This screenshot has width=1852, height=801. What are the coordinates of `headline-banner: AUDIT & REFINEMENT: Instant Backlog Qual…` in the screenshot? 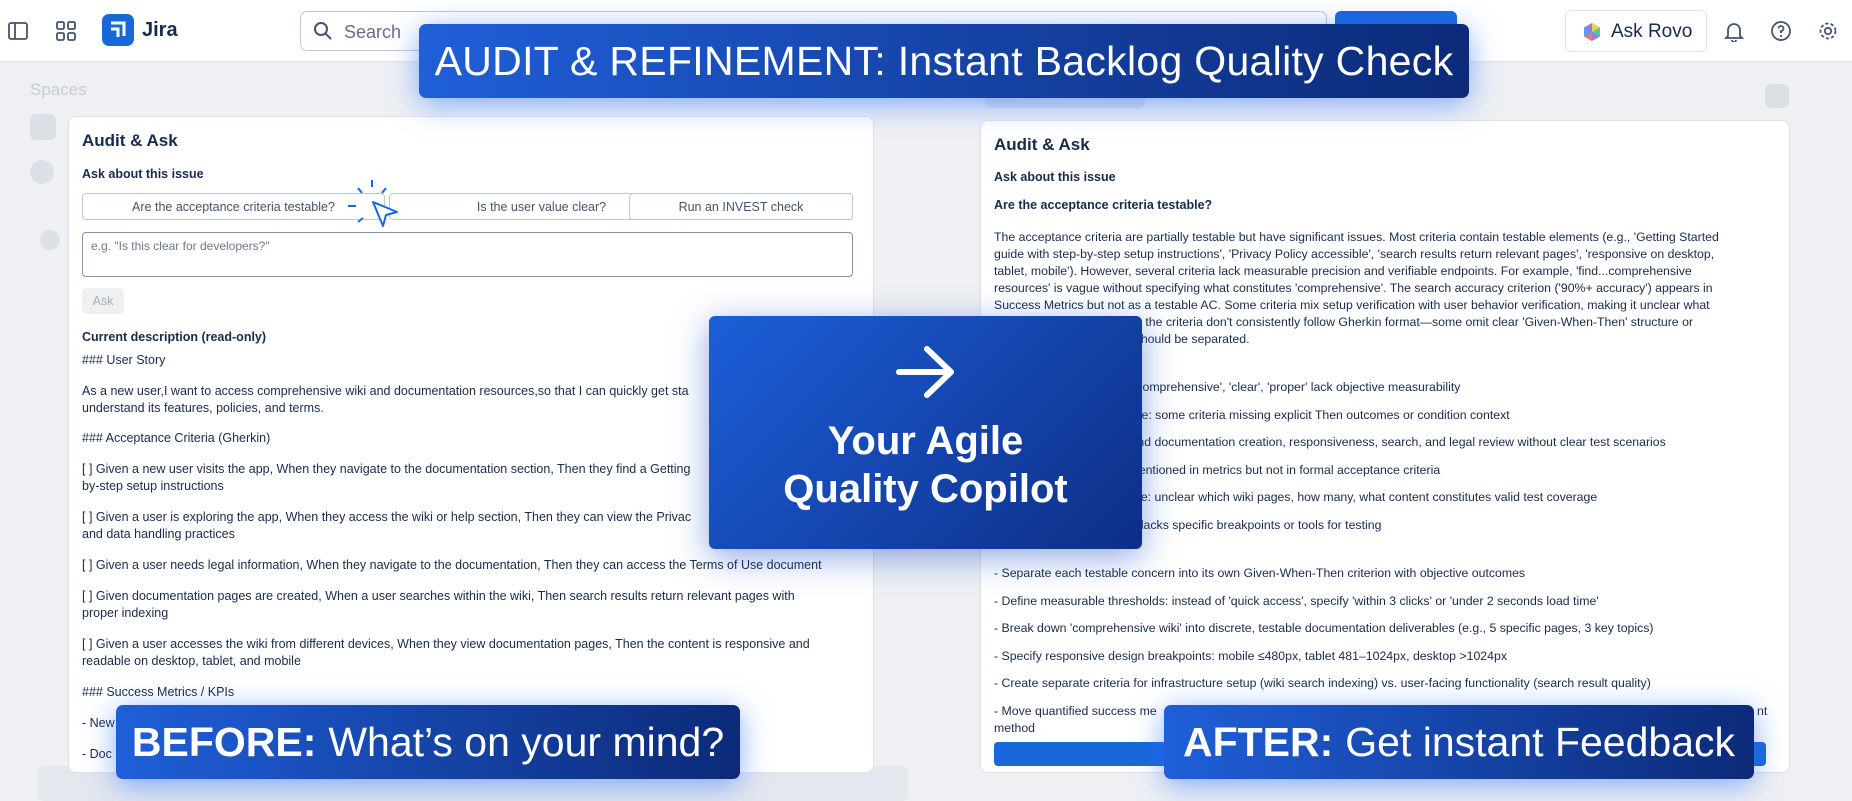 It's located at (944, 61).